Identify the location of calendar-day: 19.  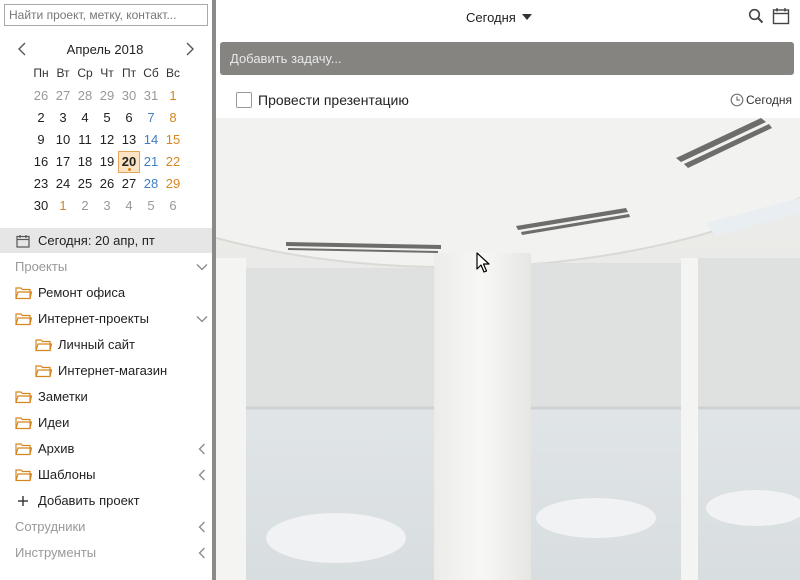
(107, 162).